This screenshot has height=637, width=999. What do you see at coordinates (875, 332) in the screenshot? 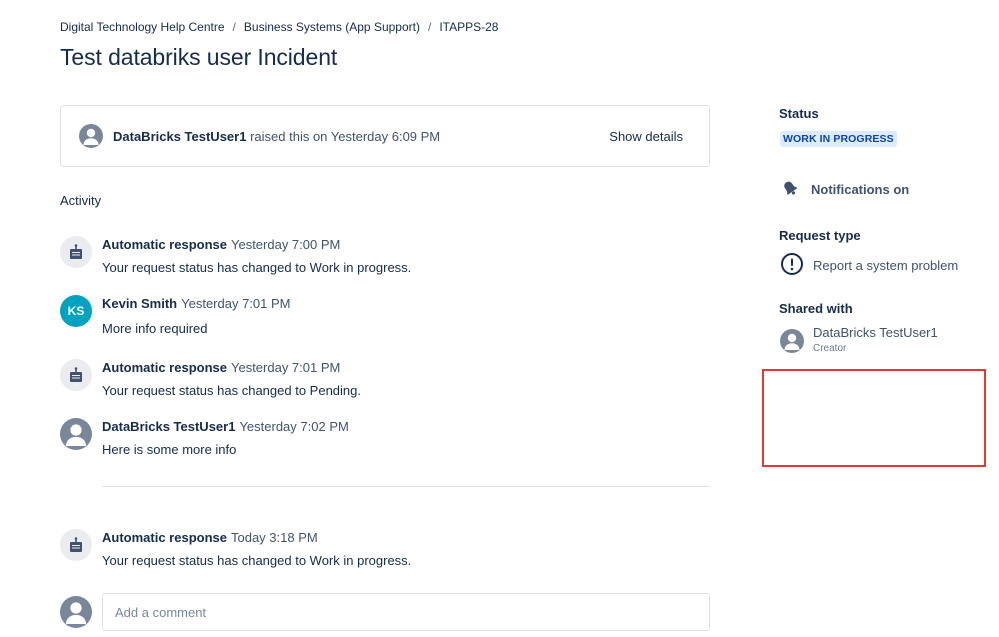
I see `shared-user-name: DataBricks TestUser1` at bounding box center [875, 332].